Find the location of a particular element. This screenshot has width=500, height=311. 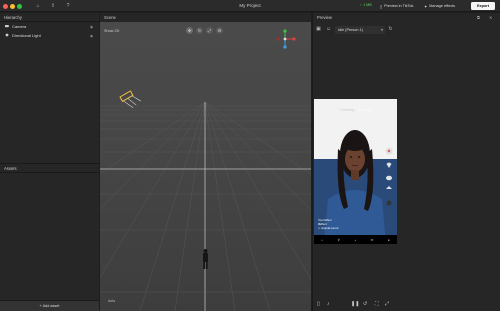

hierarchy-item-label: Directional Light is located at coordinates (26, 35).